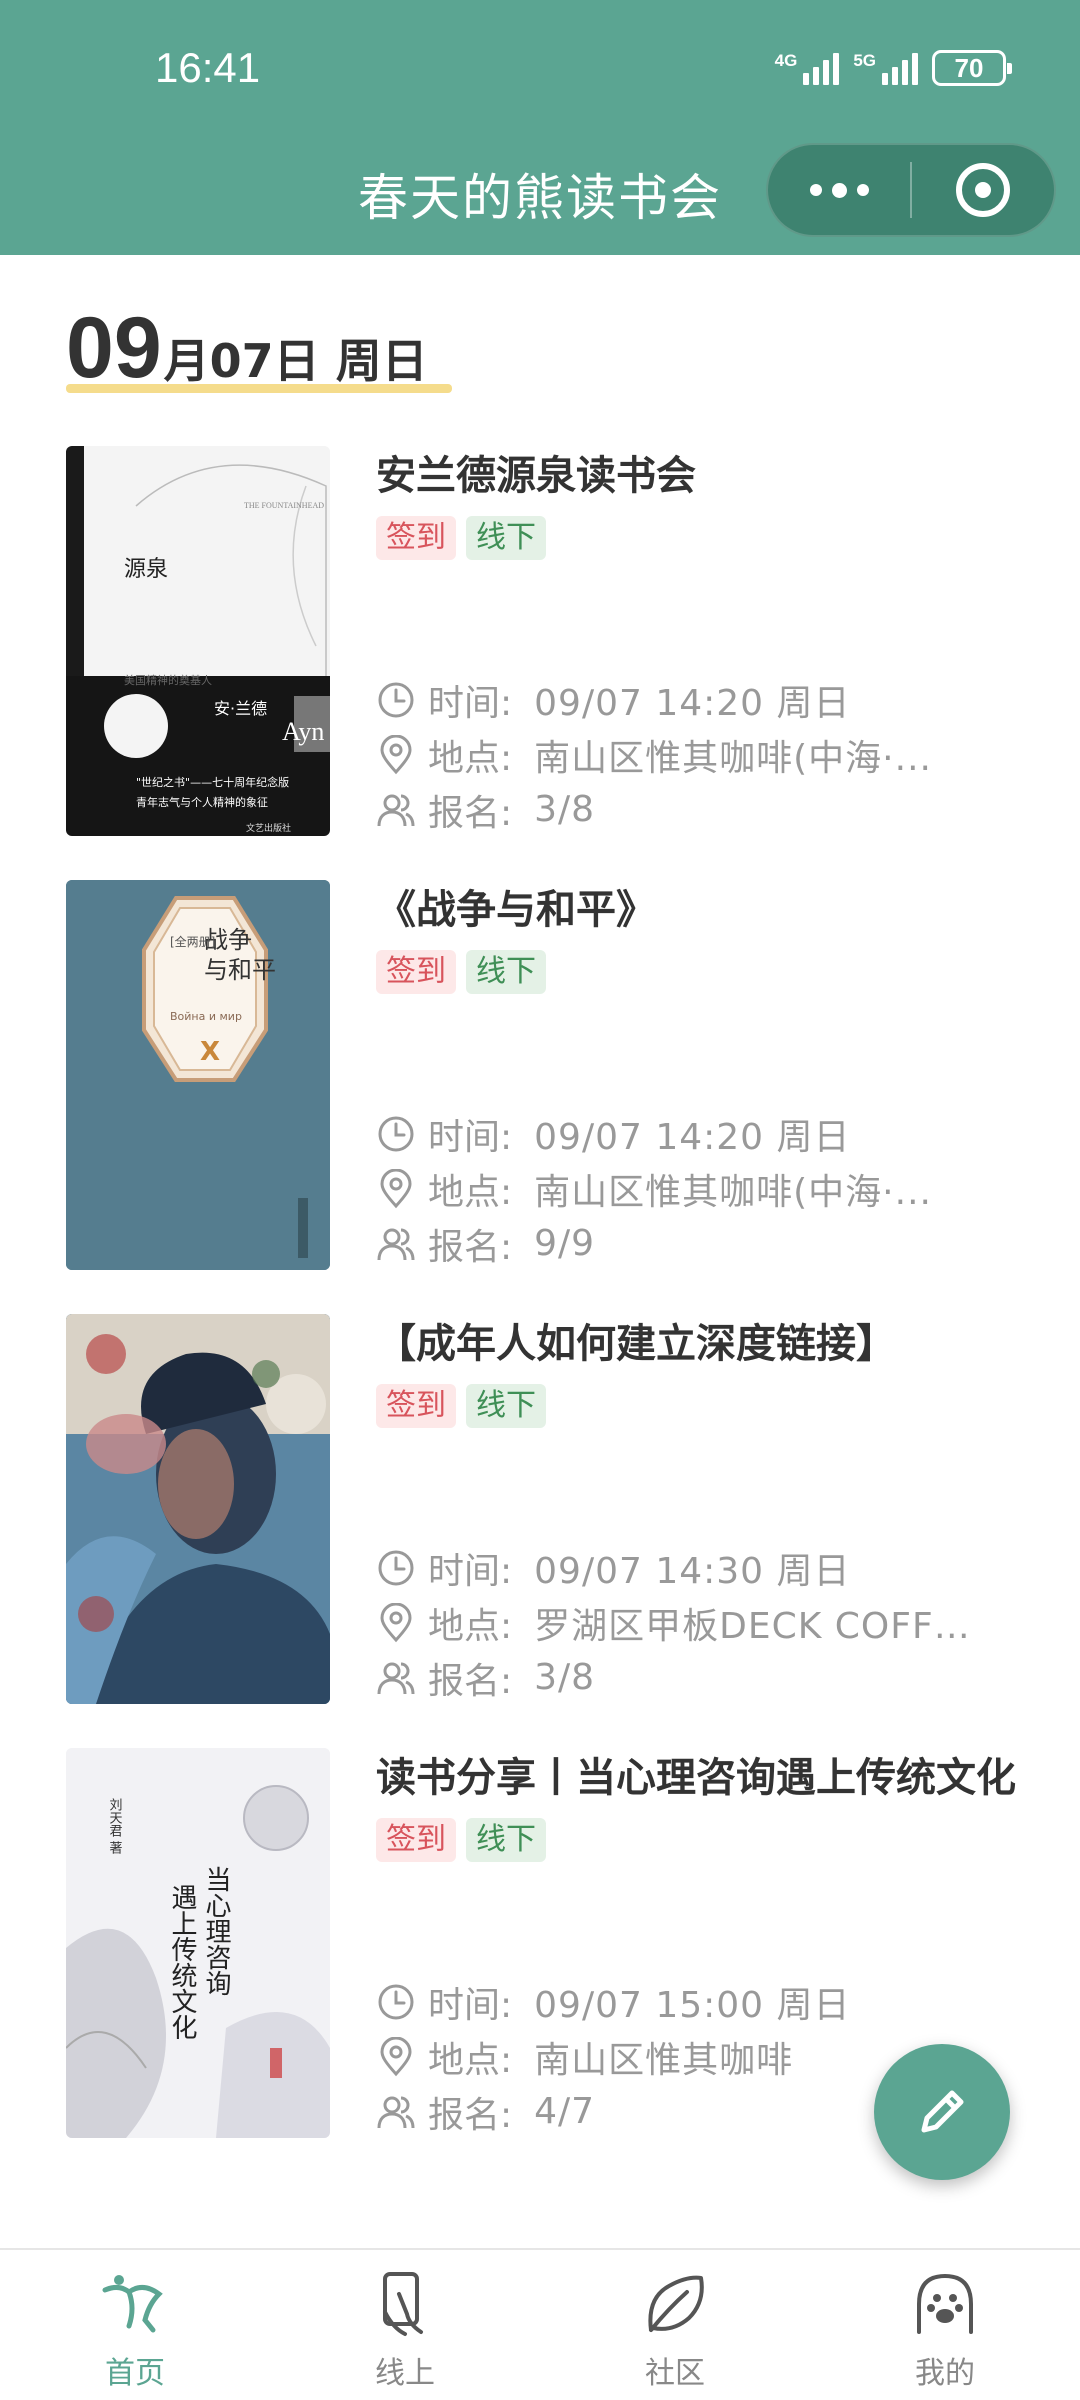 Image resolution: width=1080 pixels, height=2400 pixels. Describe the element at coordinates (216, 1931) in the screenshot. I see `cover-title-col1: 当心理咨询` at that location.